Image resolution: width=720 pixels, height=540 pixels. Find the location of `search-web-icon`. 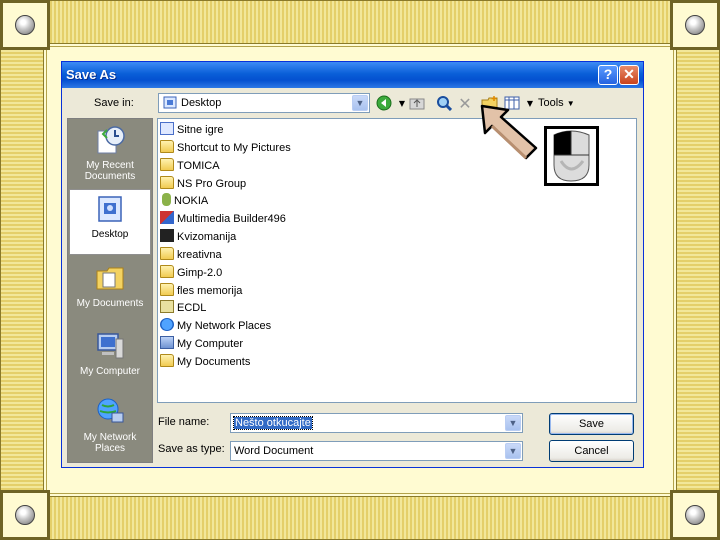

search-web-icon is located at coordinates (444, 104).